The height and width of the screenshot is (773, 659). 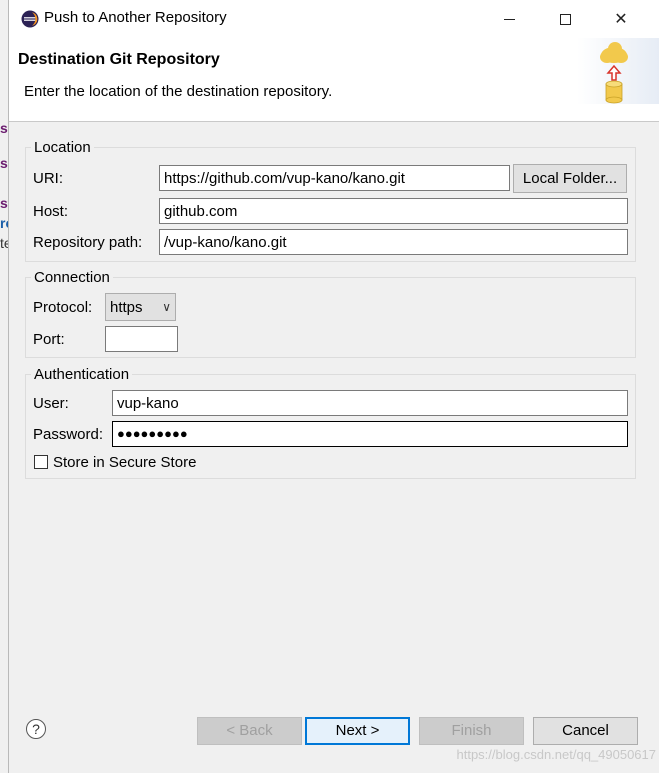 What do you see at coordinates (393, 242) in the screenshot?
I see `repository-path-field` at bounding box center [393, 242].